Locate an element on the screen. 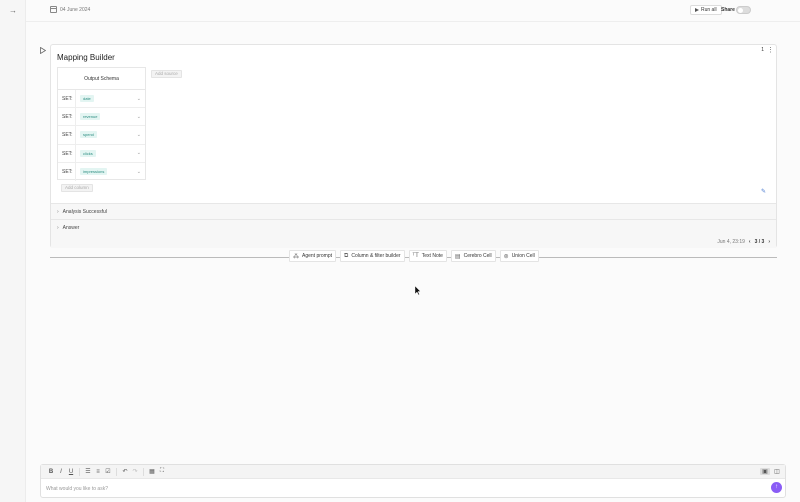 This screenshot has height=502, width=800. column-filter-builder-button: ⧉ Column & filter builder is located at coordinates (372, 256).